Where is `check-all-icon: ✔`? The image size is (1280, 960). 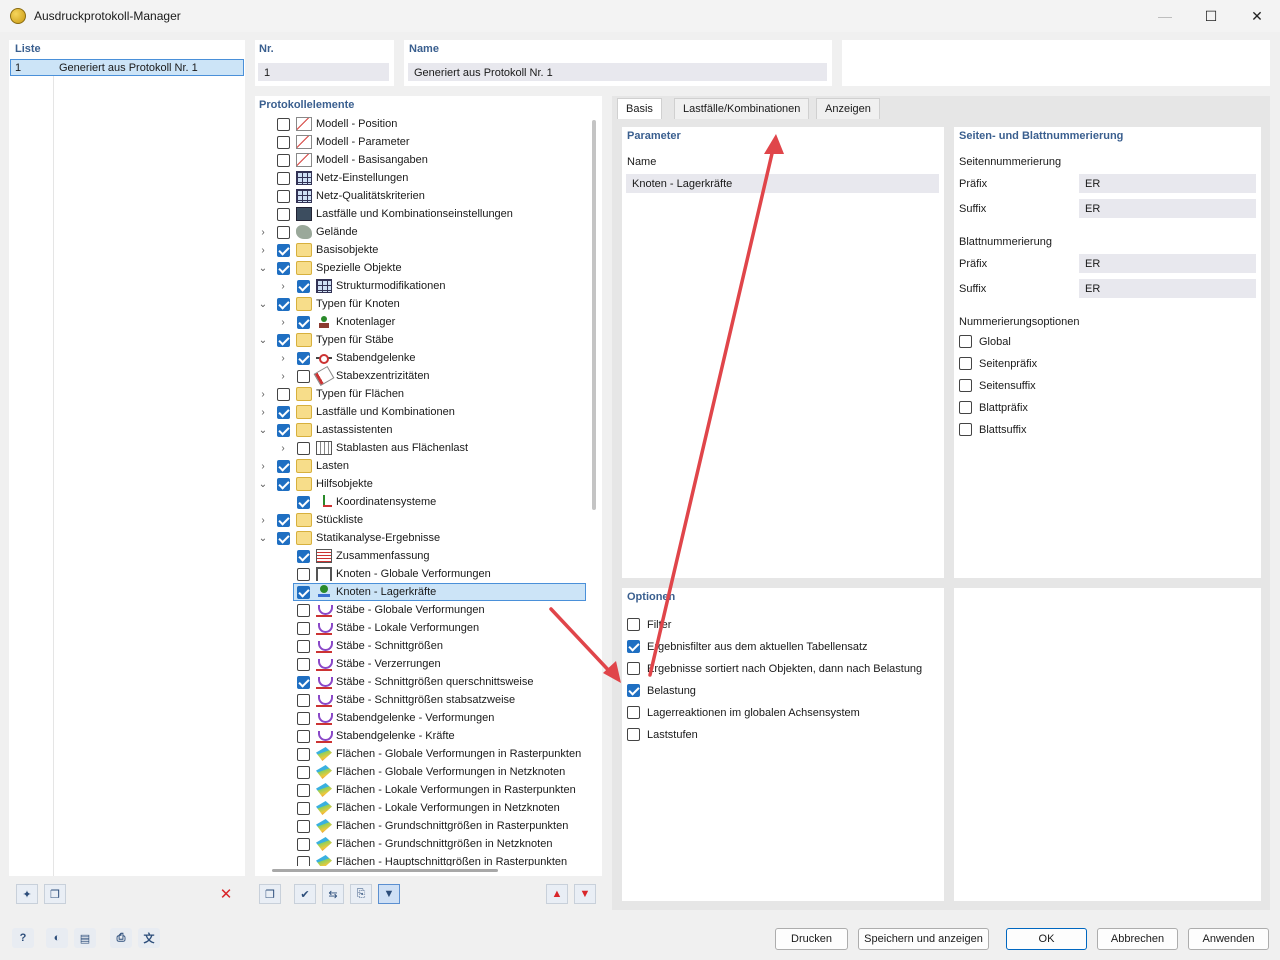 check-all-icon: ✔ is located at coordinates (305, 894).